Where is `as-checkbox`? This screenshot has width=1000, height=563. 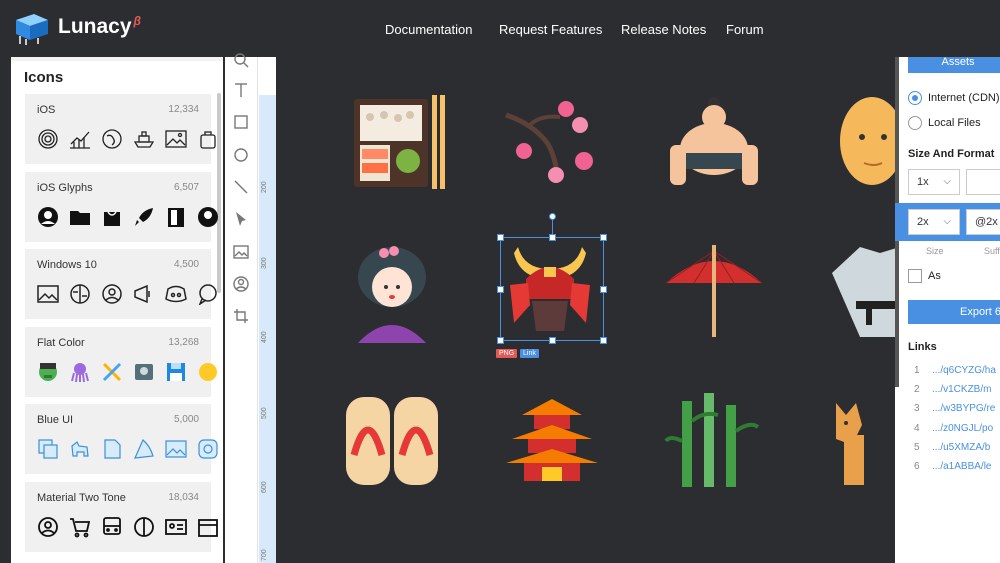 as-checkbox is located at coordinates (915, 276).